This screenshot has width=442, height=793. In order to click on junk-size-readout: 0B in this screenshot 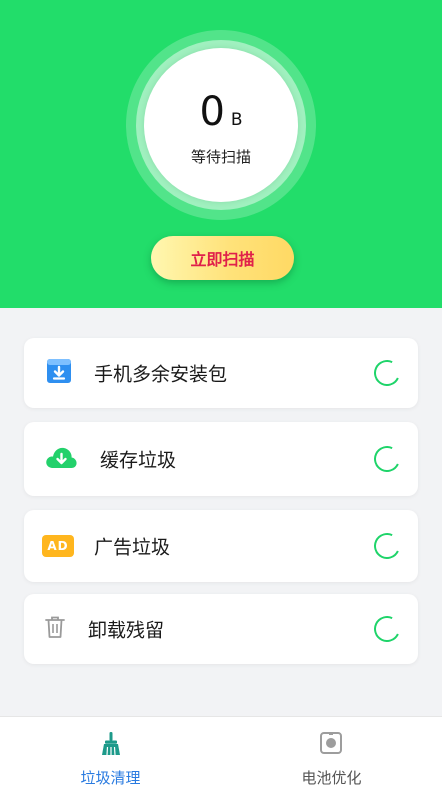, I will do `click(221, 112)`.